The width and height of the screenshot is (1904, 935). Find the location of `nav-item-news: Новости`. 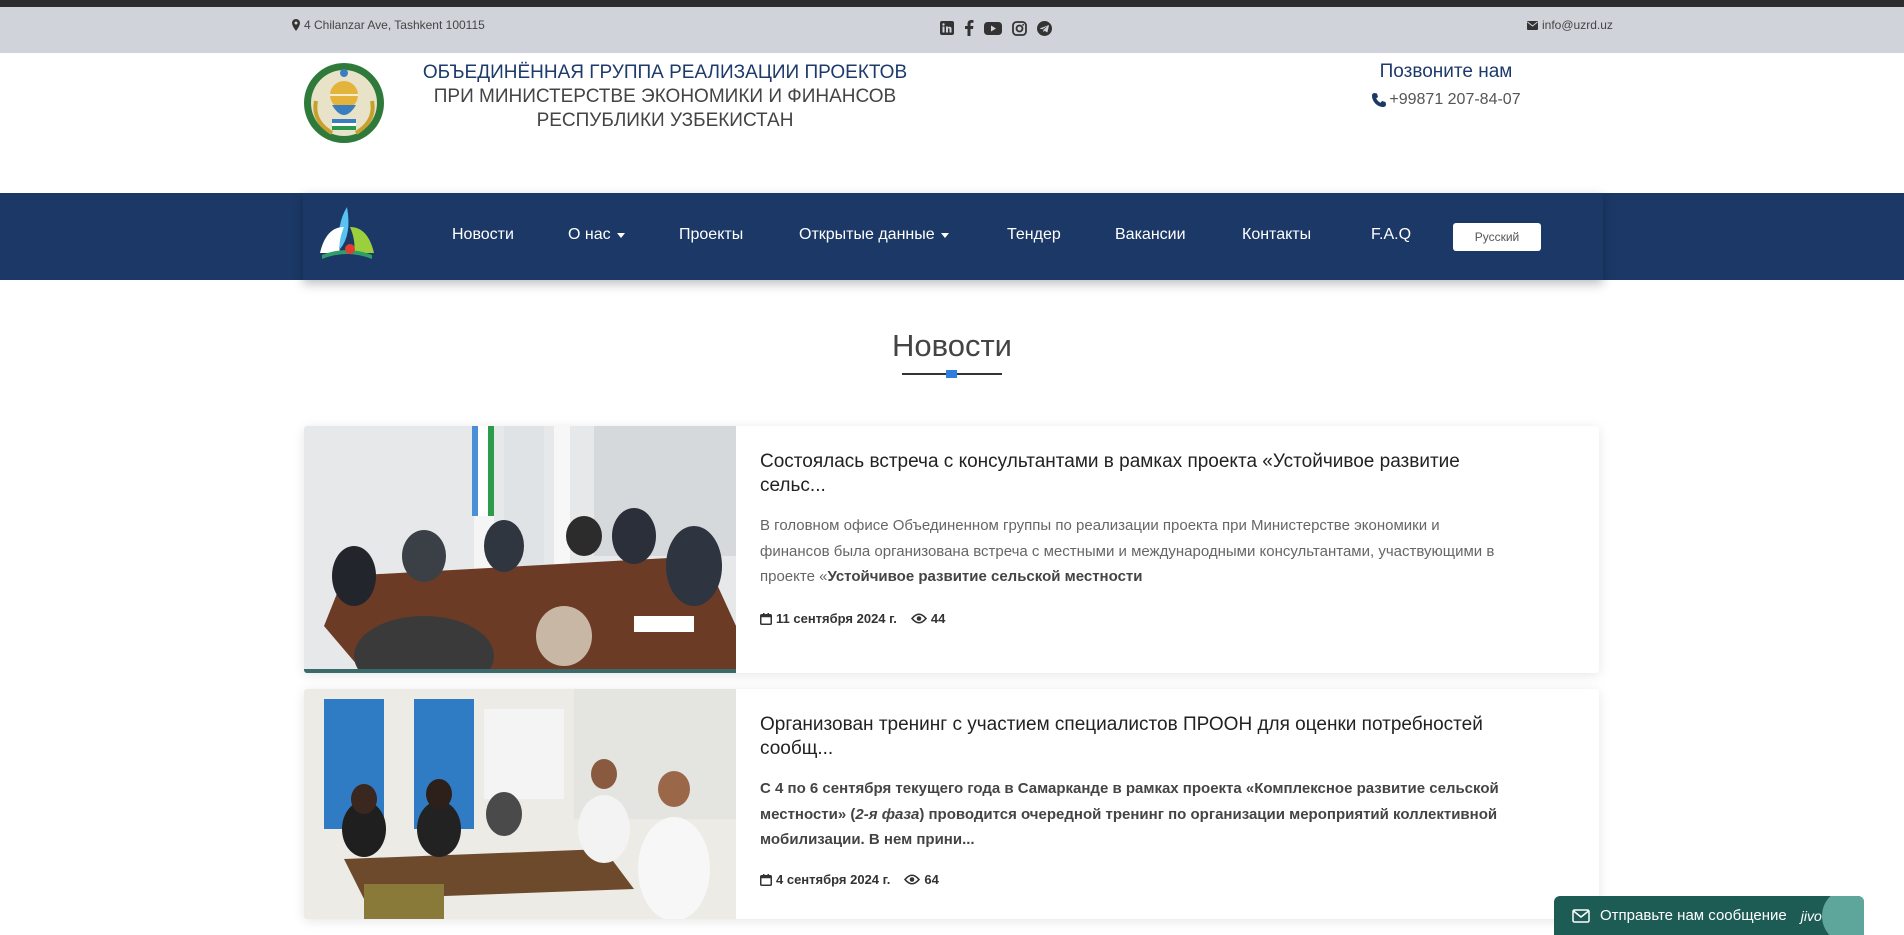

nav-item-news: Новости is located at coordinates (483, 235).